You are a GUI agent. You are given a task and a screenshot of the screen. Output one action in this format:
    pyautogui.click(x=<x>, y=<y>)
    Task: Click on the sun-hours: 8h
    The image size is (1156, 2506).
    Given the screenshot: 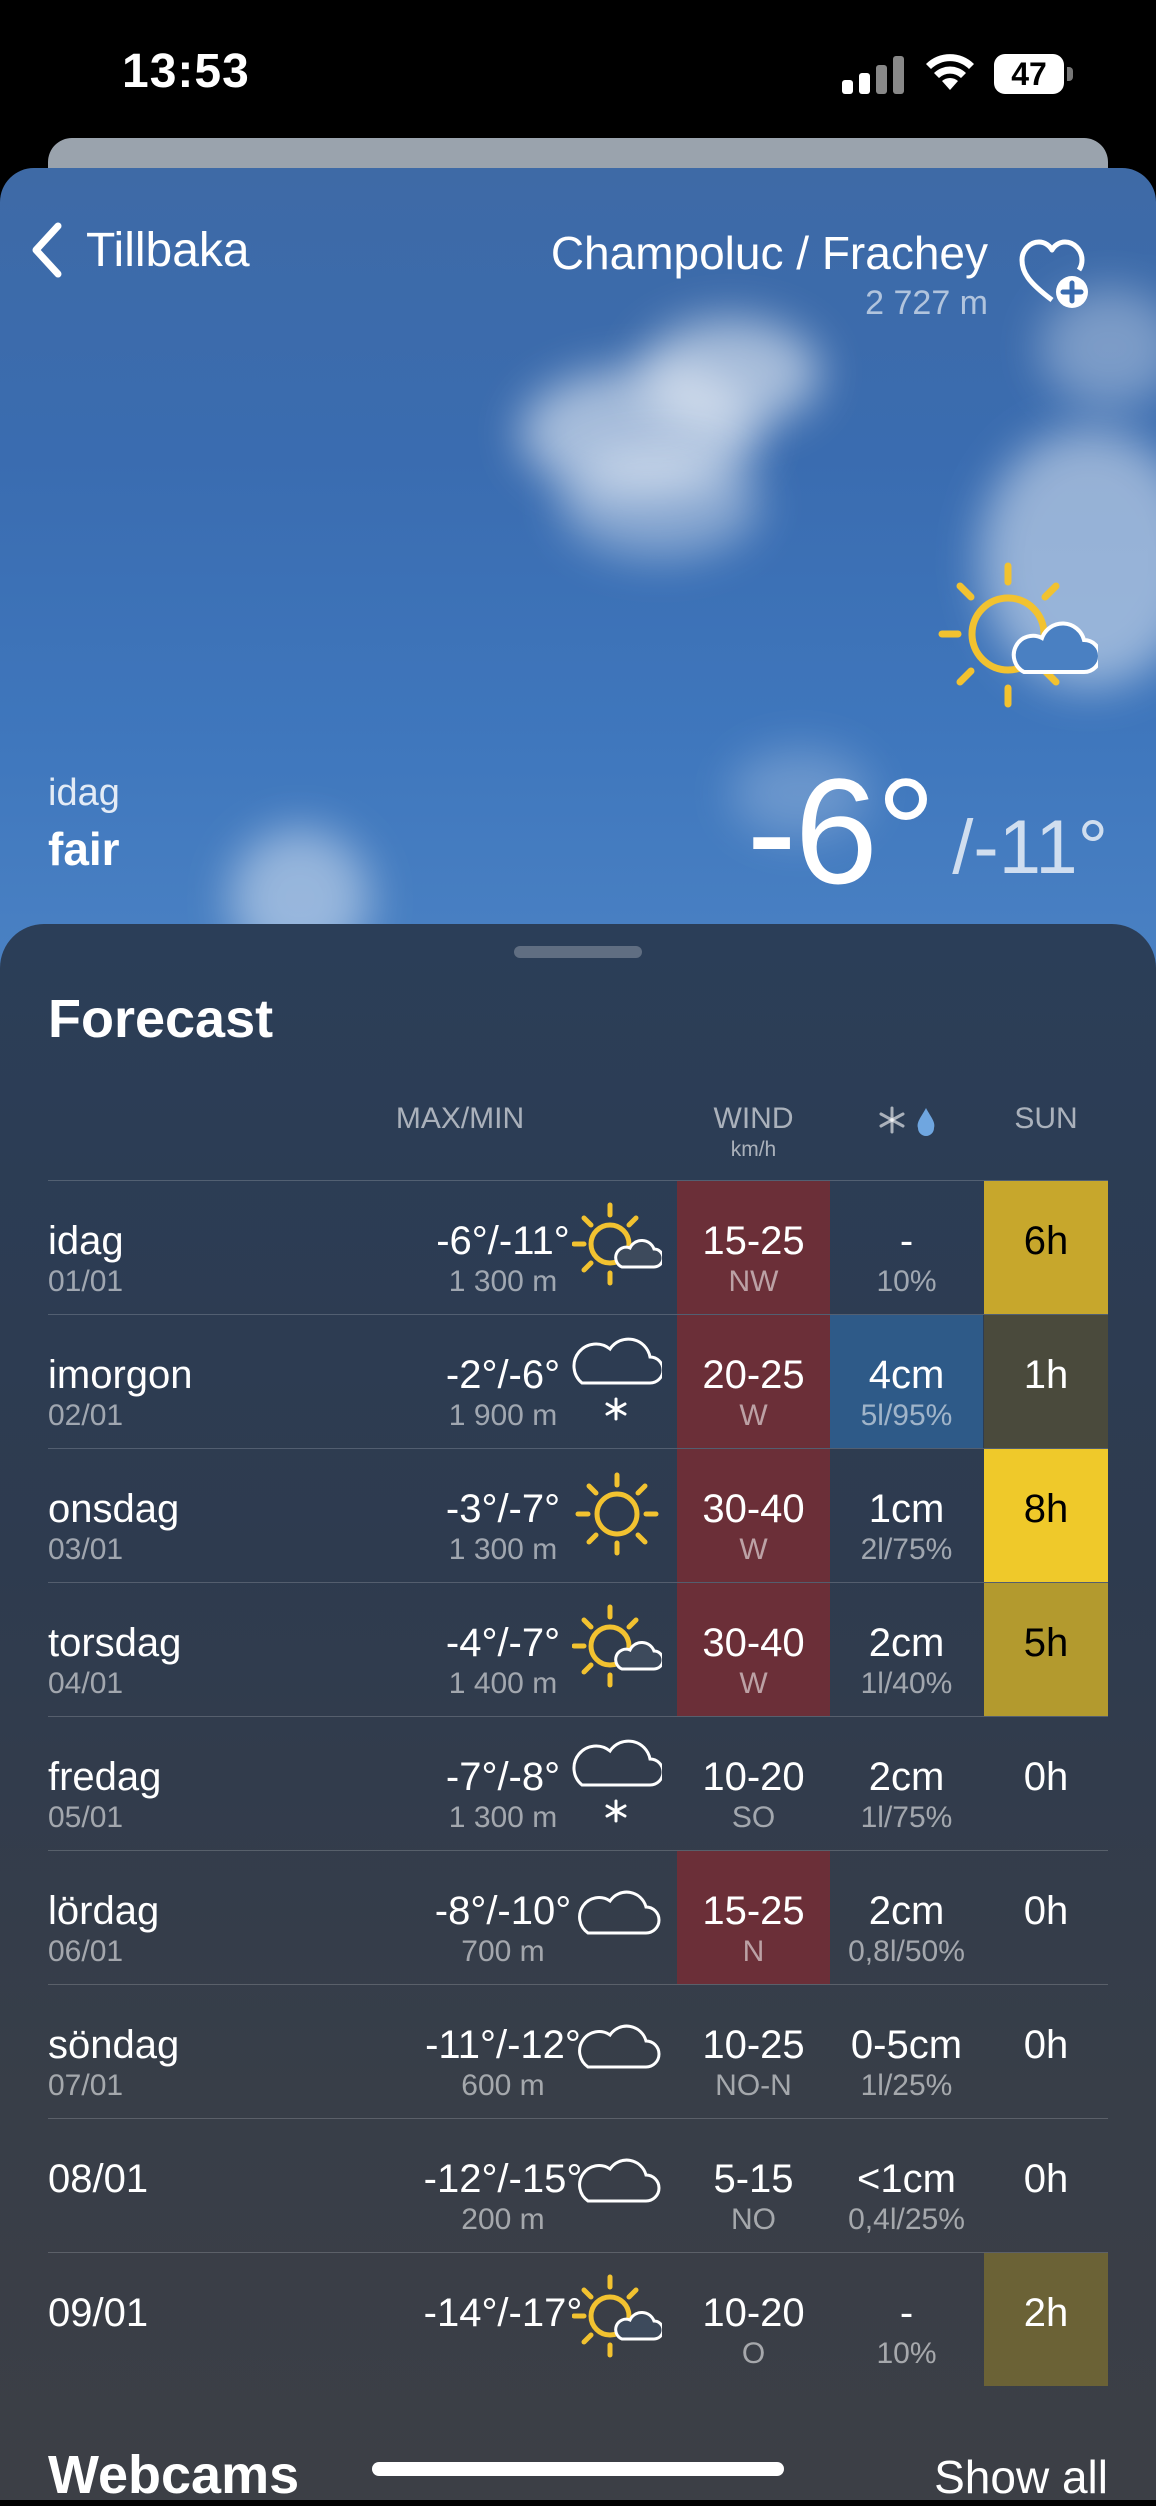 What is the action you would take?
    pyautogui.click(x=1046, y=1509)
    